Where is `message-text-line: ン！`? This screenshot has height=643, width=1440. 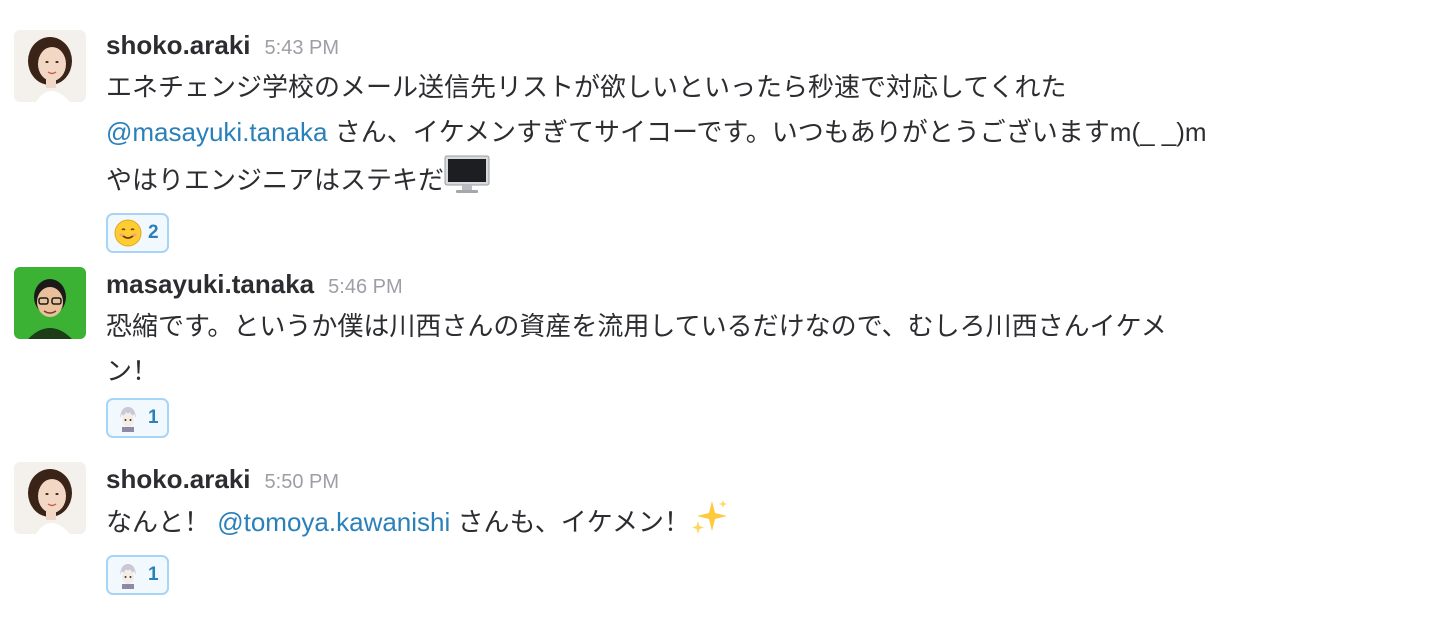
message-text-line: ン！ is located at coordinates (756, 371).